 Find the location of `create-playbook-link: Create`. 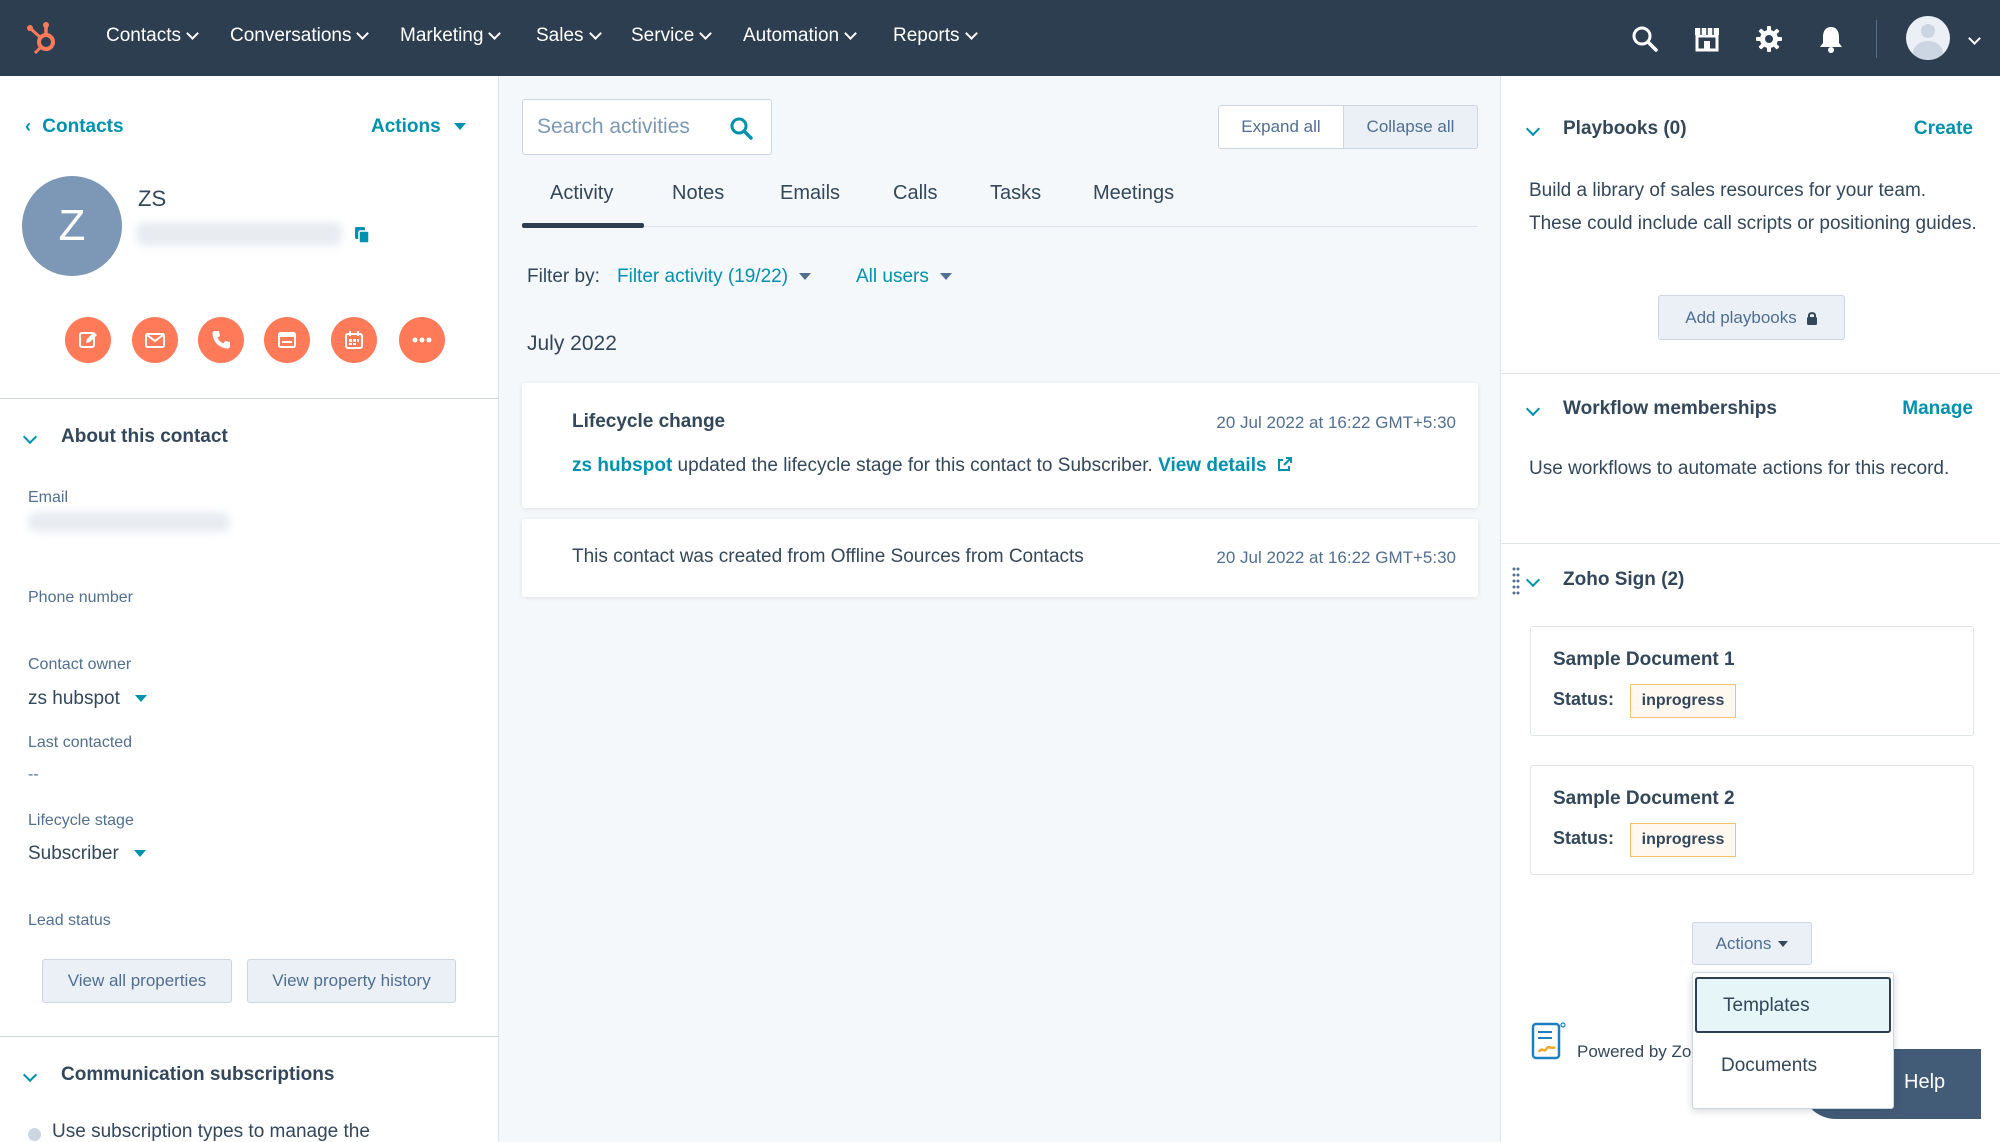

create-playbook-link: Create is located at coordinates (1943, 129).